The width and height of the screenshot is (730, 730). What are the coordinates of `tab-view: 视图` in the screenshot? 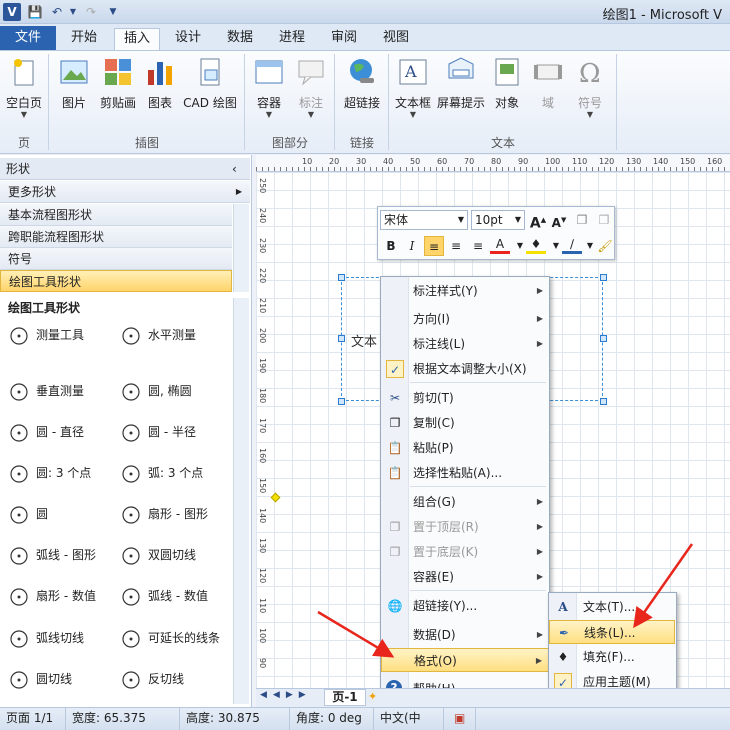 It's located at (396, 39).